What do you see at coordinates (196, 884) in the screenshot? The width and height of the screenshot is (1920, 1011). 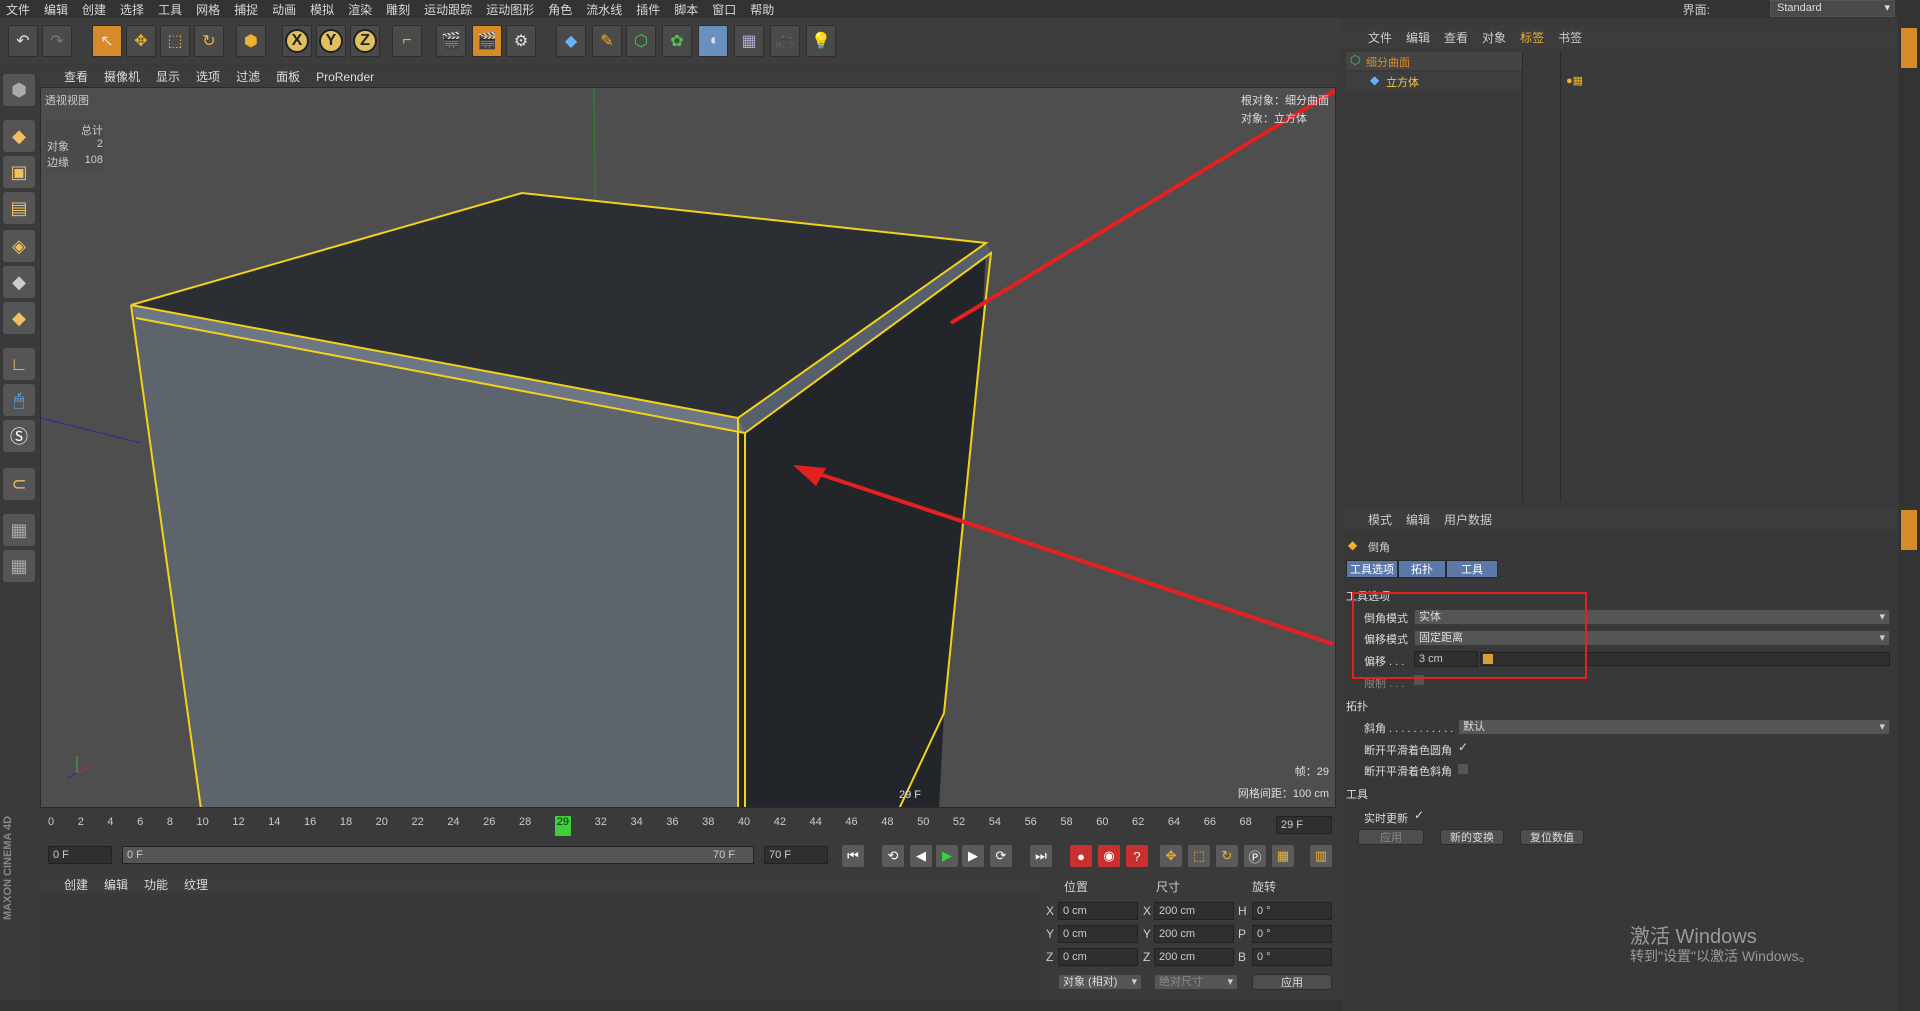 I see `material-menu-texture: 纹理` at bounding box center [196, 884].